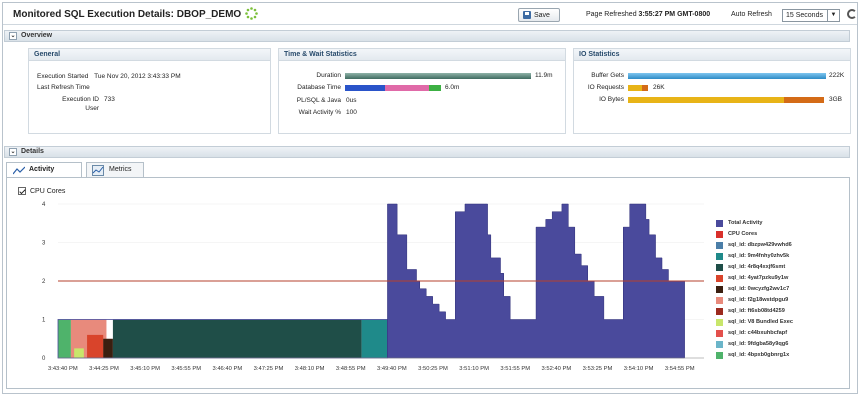  Describe the element at coordinates (758, 300) in the screenshot. I see `legend-label: sql_id: f2g18wstdpgu9` at that location.